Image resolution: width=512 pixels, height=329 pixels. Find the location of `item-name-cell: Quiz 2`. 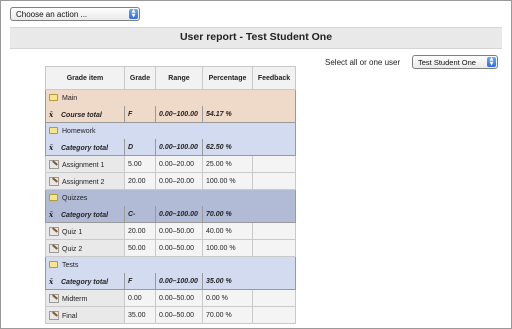

item-name-cell: Quiz 2 is located at coordinates (85, 248).